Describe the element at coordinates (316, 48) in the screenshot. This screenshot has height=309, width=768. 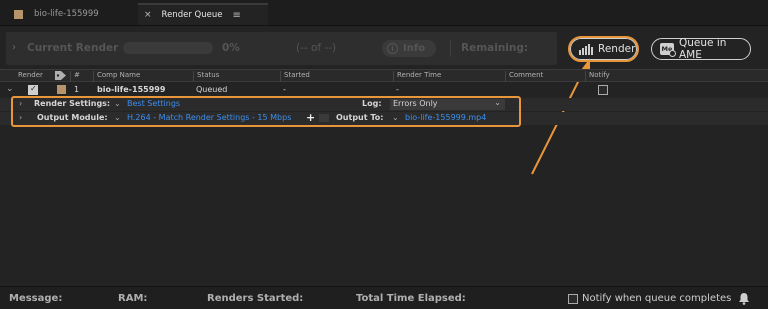
I see `render-count: (-- of --)` at that location.